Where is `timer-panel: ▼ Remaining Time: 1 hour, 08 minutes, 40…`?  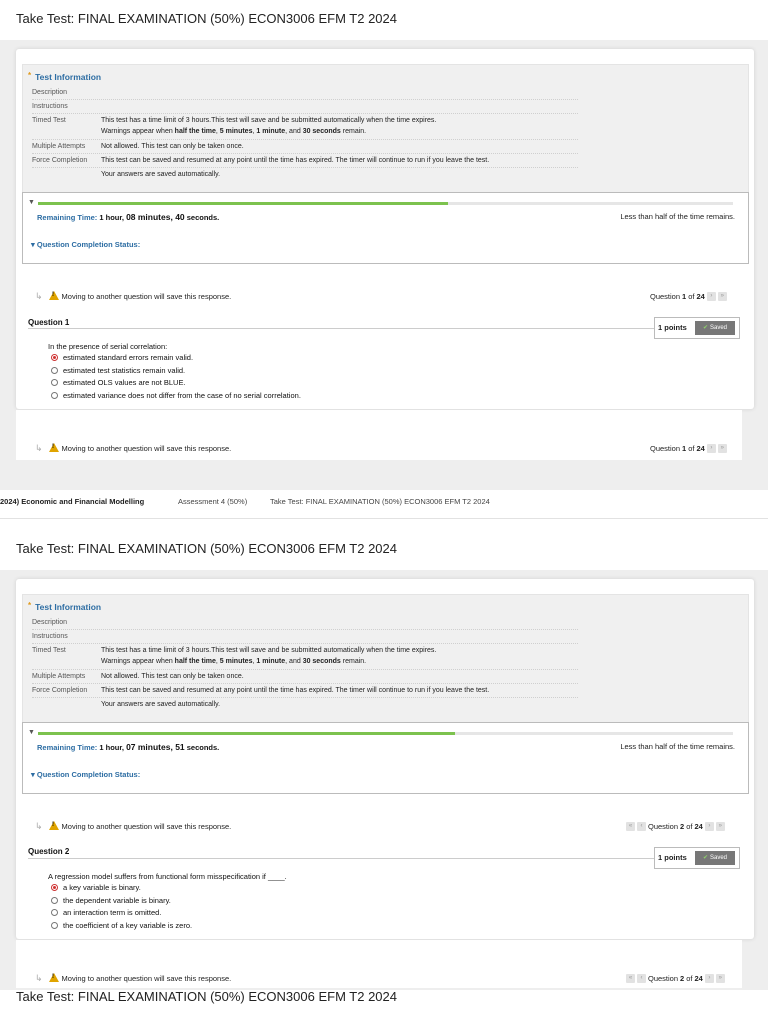 timer-panel: ▼ Remaining Time: 1 hour, 08 minutes, 40… is located at coordinates (385, 228).